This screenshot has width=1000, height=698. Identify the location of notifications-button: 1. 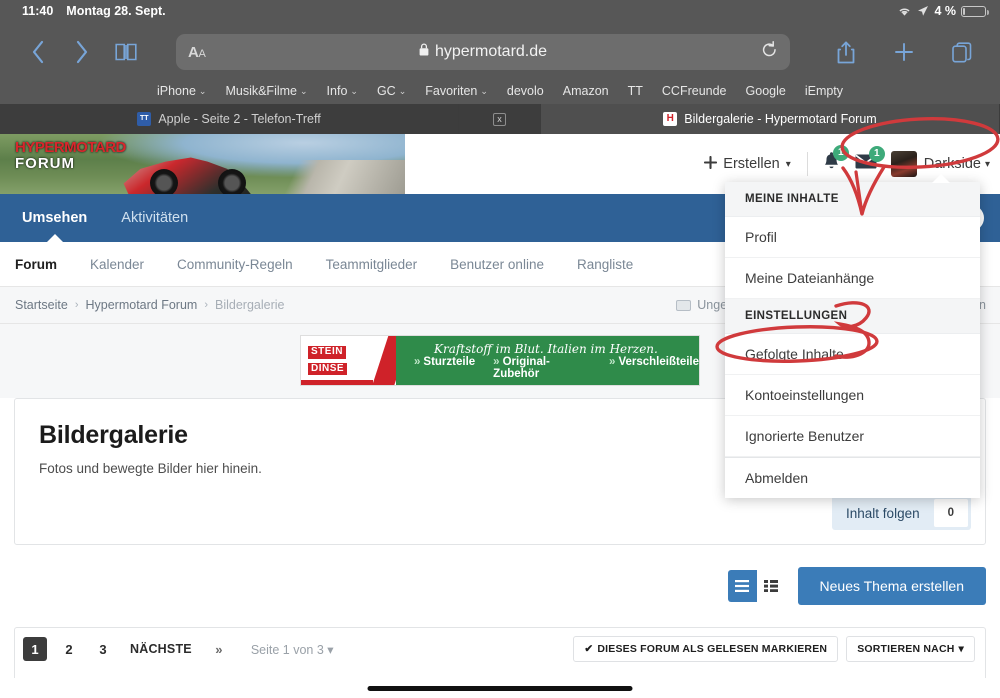
(835, 160).